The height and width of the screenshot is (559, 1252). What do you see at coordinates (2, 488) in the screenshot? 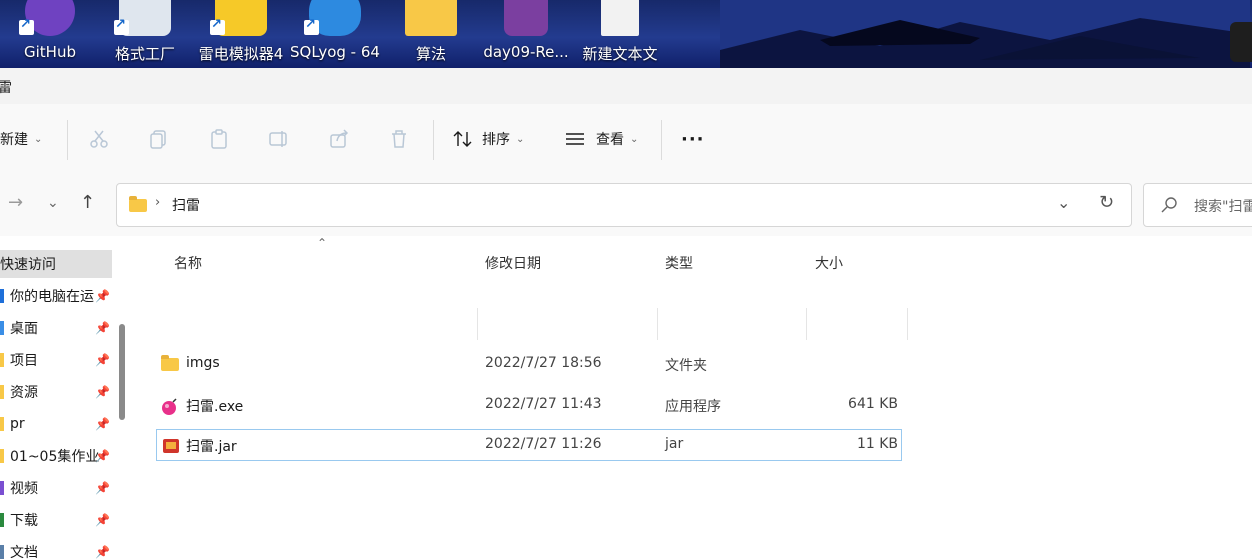
I see `videos-icon` at bounding box center [2, 488].